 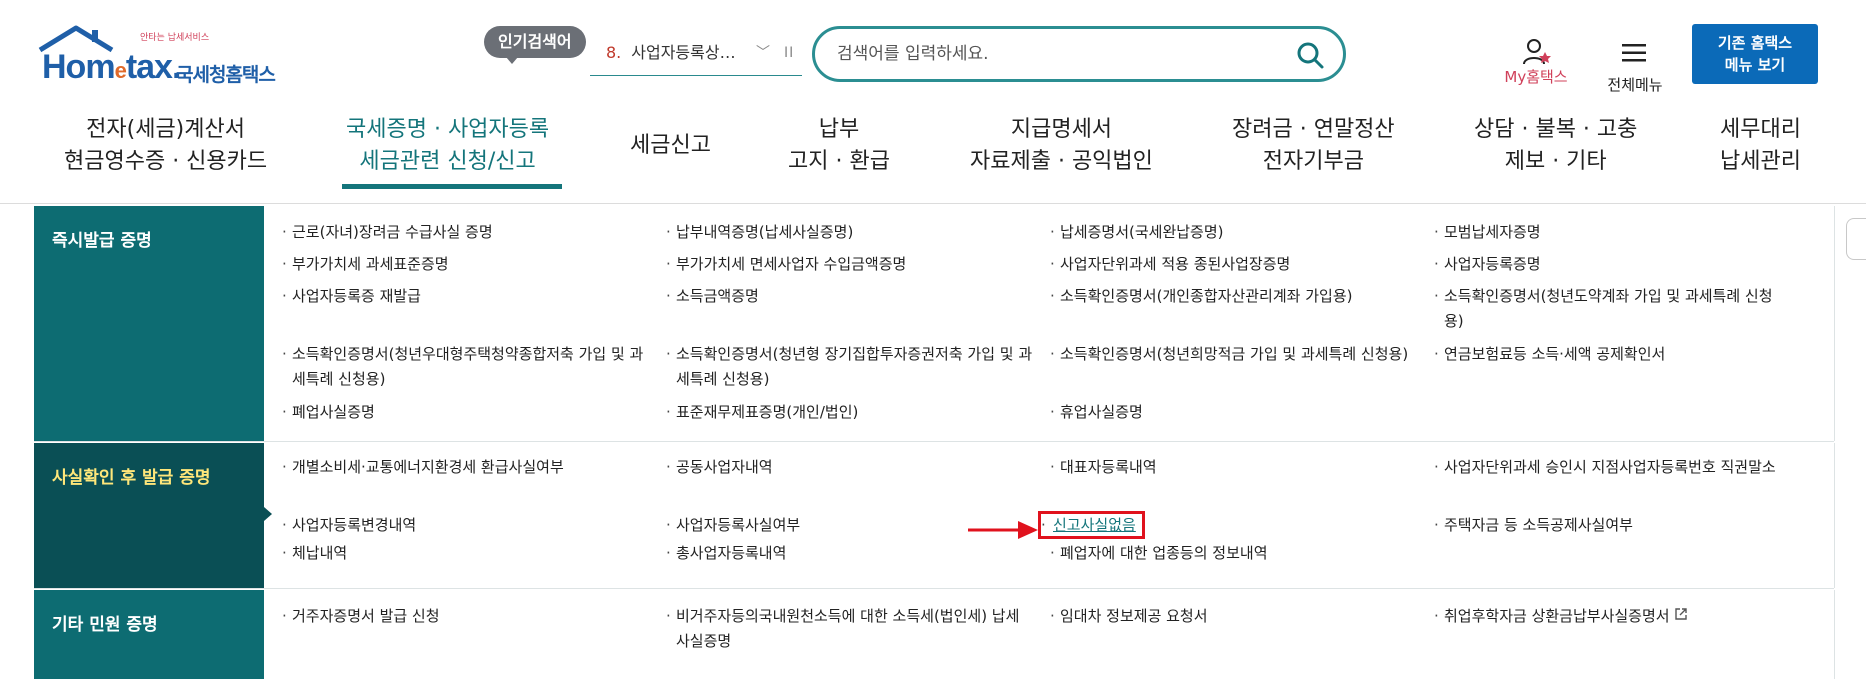 I want to click on logo-tagline: 안타는 납세서비스, so click(x=175, y=38).